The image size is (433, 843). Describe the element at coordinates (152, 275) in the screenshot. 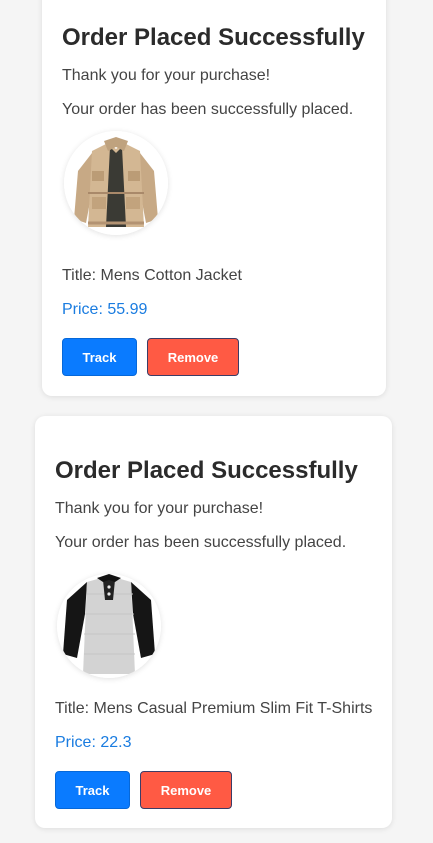

I see `product-title: Title: Mens Cotton Jacket` at that location.